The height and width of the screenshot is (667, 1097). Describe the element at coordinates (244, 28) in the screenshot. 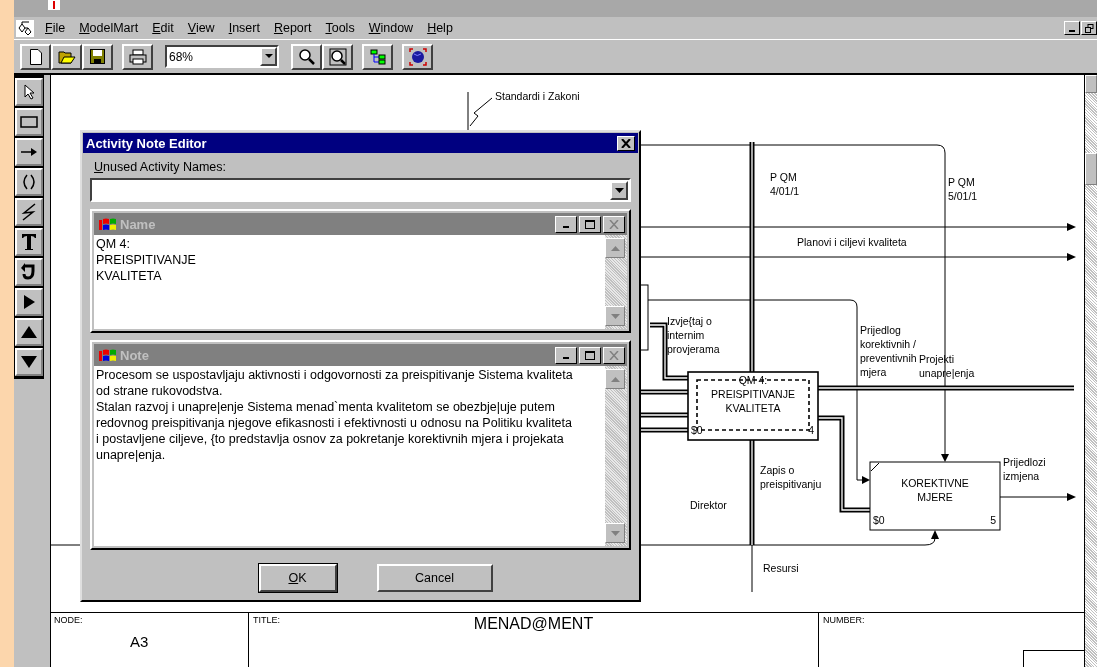

I see `menu-item: Insert` at that location.